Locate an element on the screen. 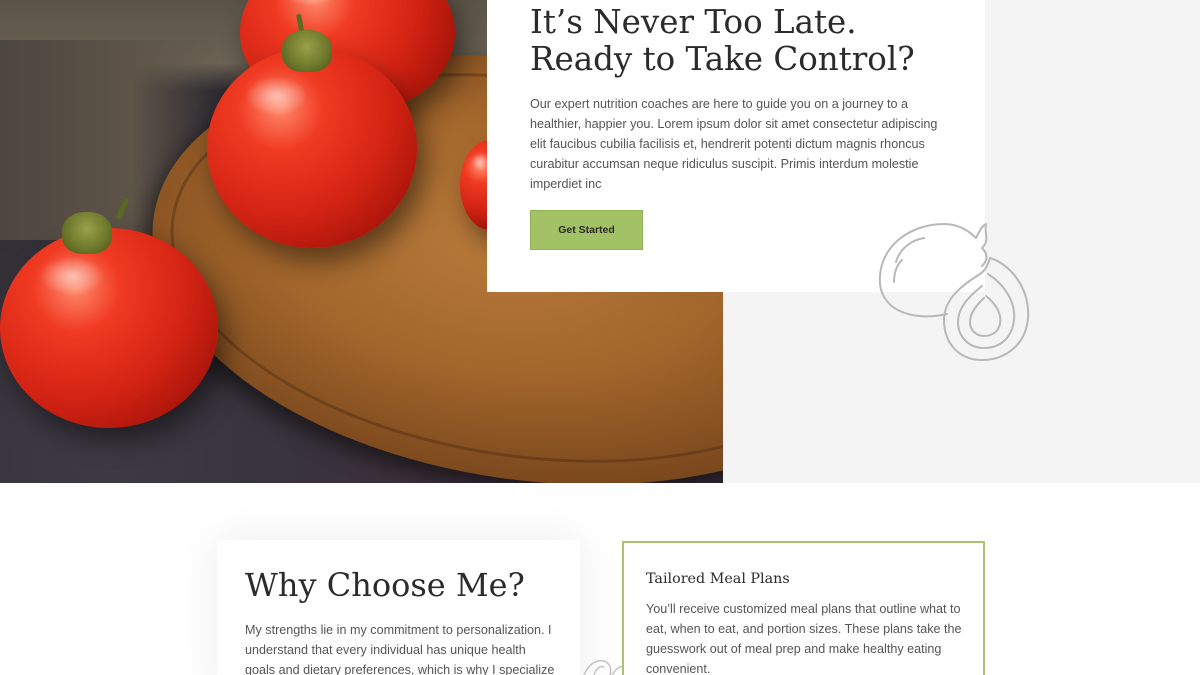  leaf-sketch-icon is located at coordinates (604, 667).